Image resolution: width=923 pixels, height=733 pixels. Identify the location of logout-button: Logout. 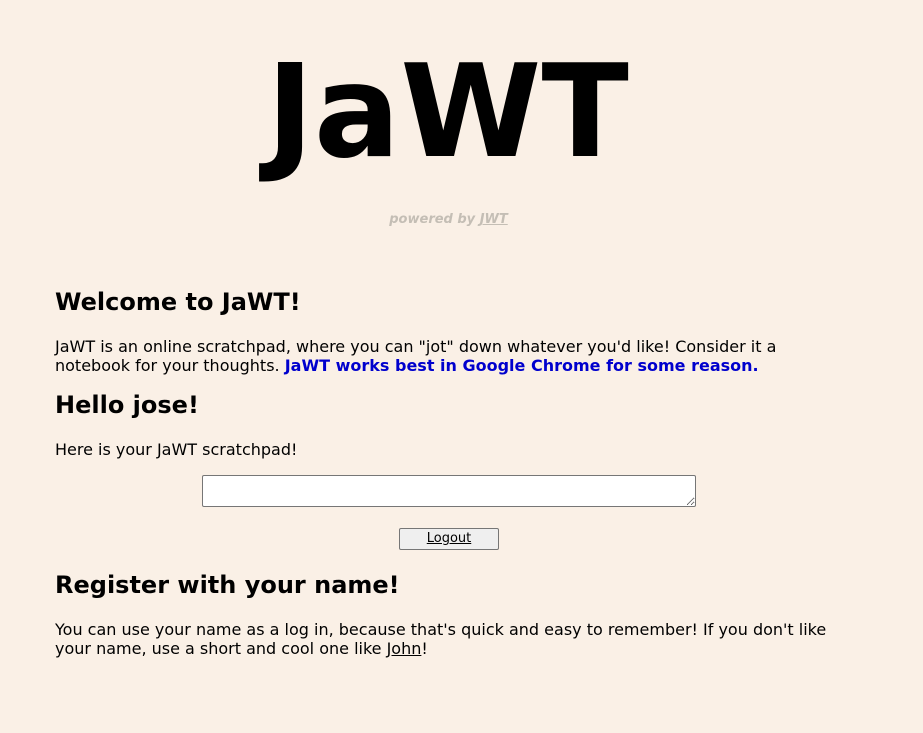
(449, 538).